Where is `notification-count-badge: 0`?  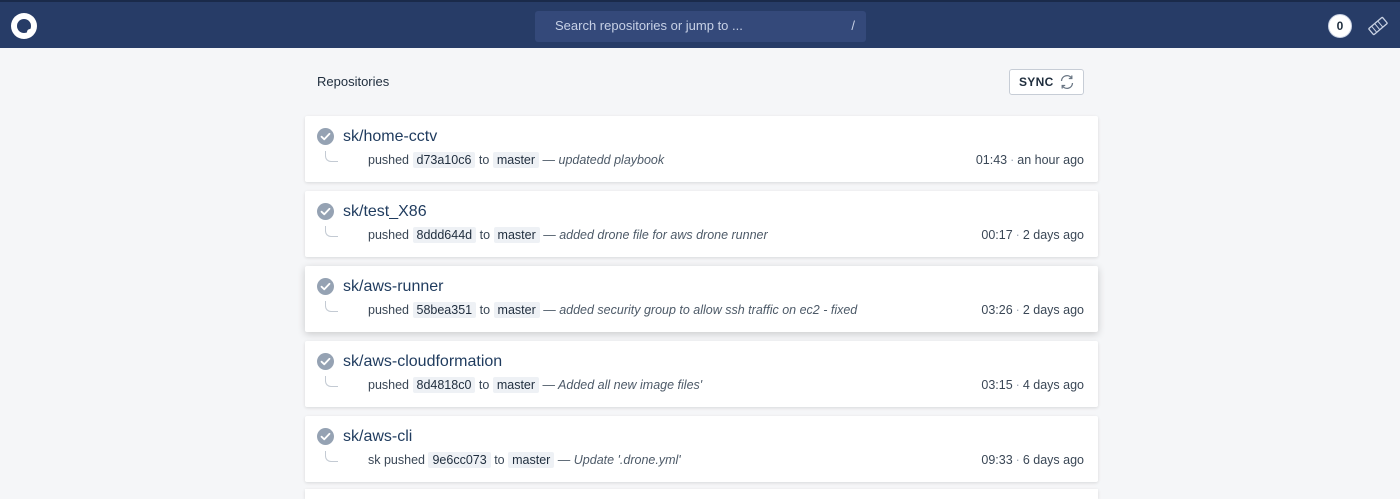 notification-count-badge: 0 is located at coordinates (1340, 26).